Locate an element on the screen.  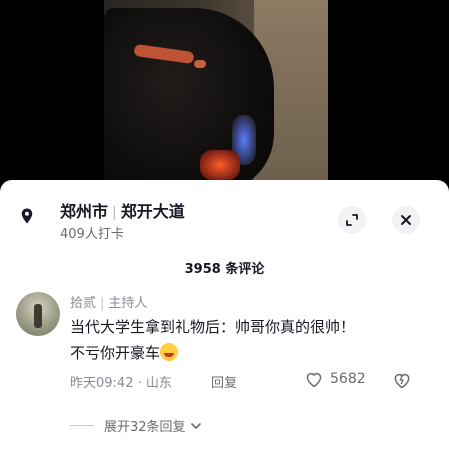
comment-text-line2-content: 不亏你开豪车 is located at coordinates (115, 353).